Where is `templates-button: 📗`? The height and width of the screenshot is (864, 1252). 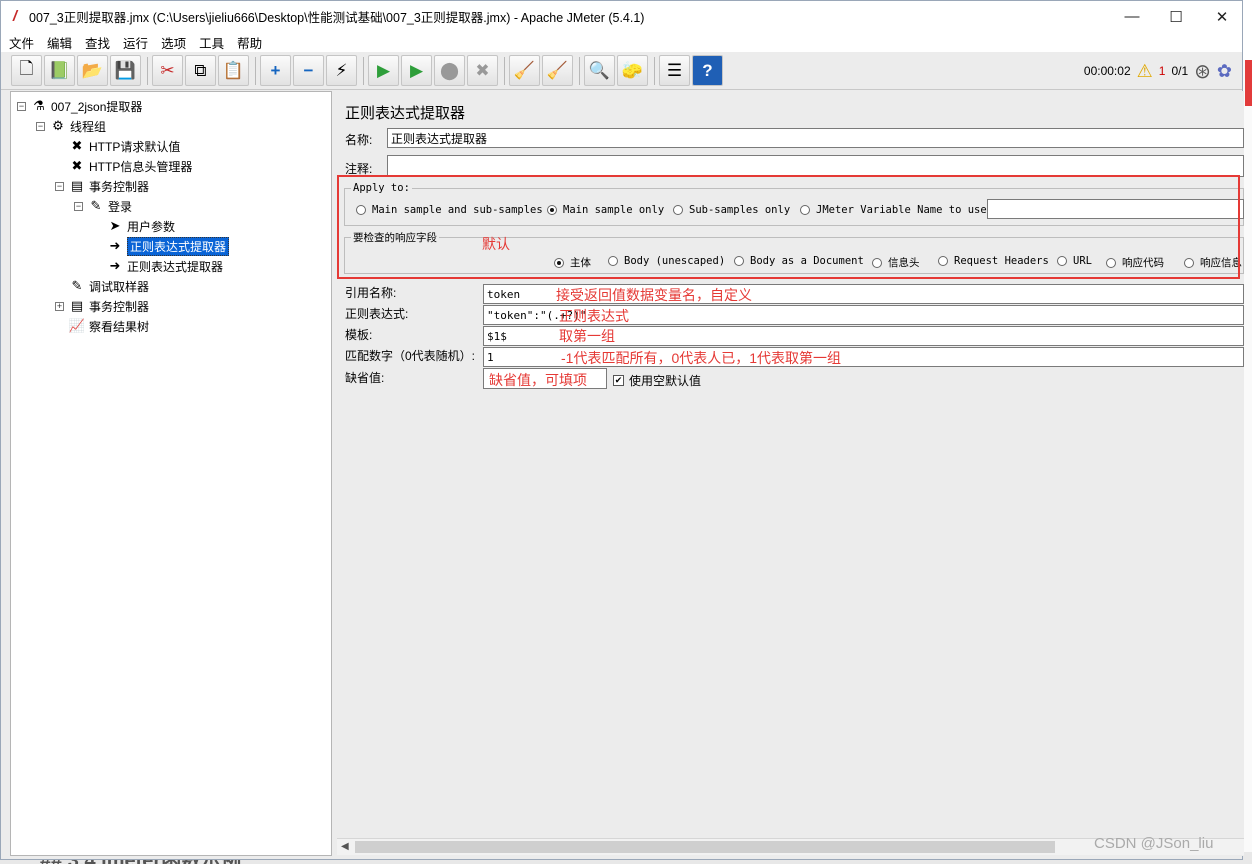 templates-button: 📗 is located at coordinates (59, 70).